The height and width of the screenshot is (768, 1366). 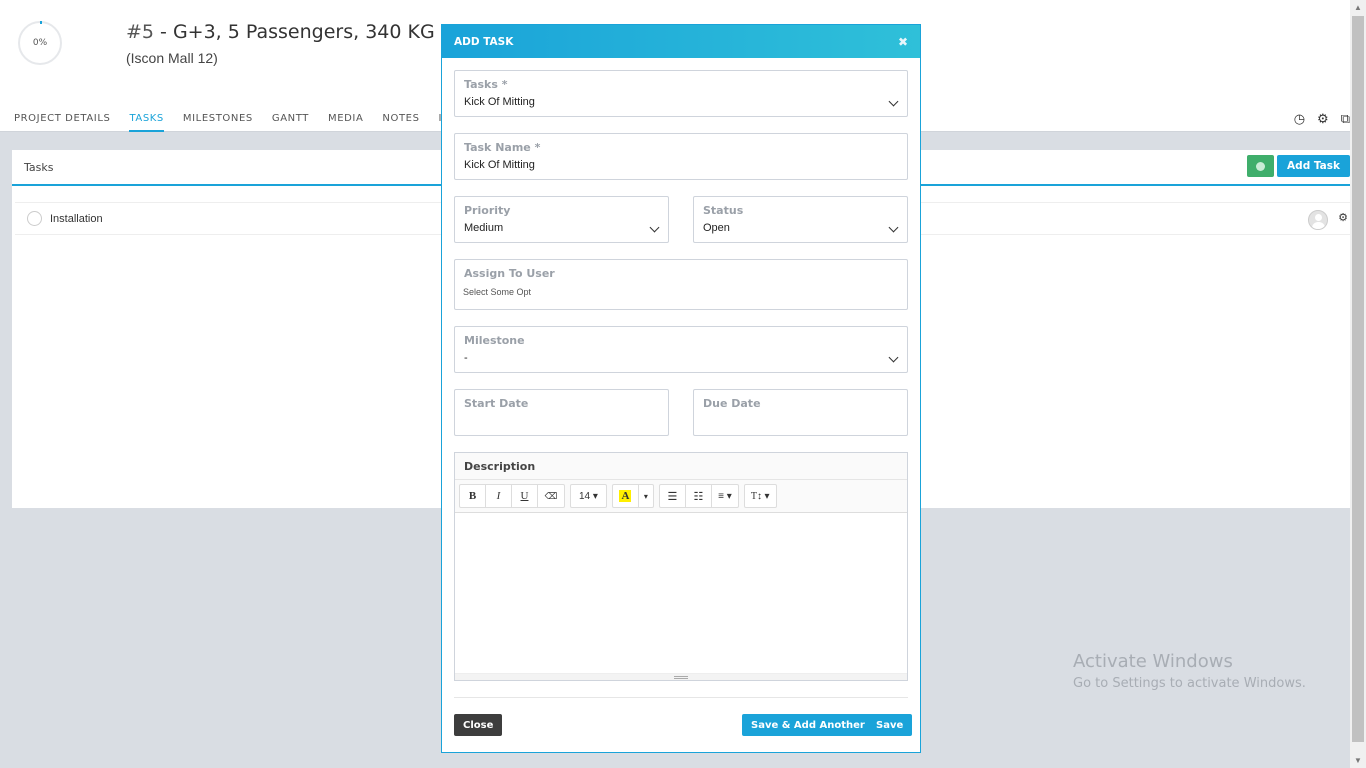 I want to click on highlight-color-icon: A, so click(x=625, y=496).